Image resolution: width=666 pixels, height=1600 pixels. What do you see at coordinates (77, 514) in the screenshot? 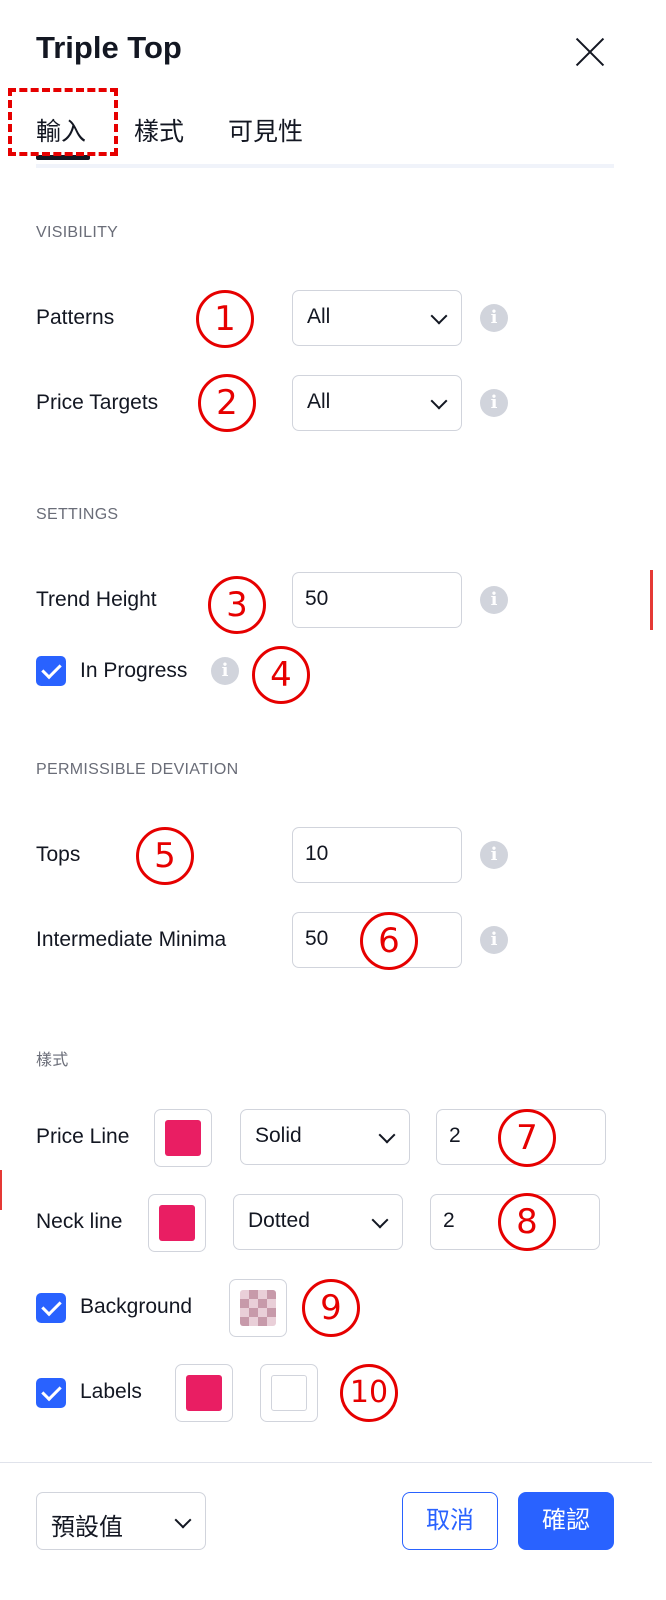
I see `section-settings: SETTINGS` at bounding box center [77, 514].